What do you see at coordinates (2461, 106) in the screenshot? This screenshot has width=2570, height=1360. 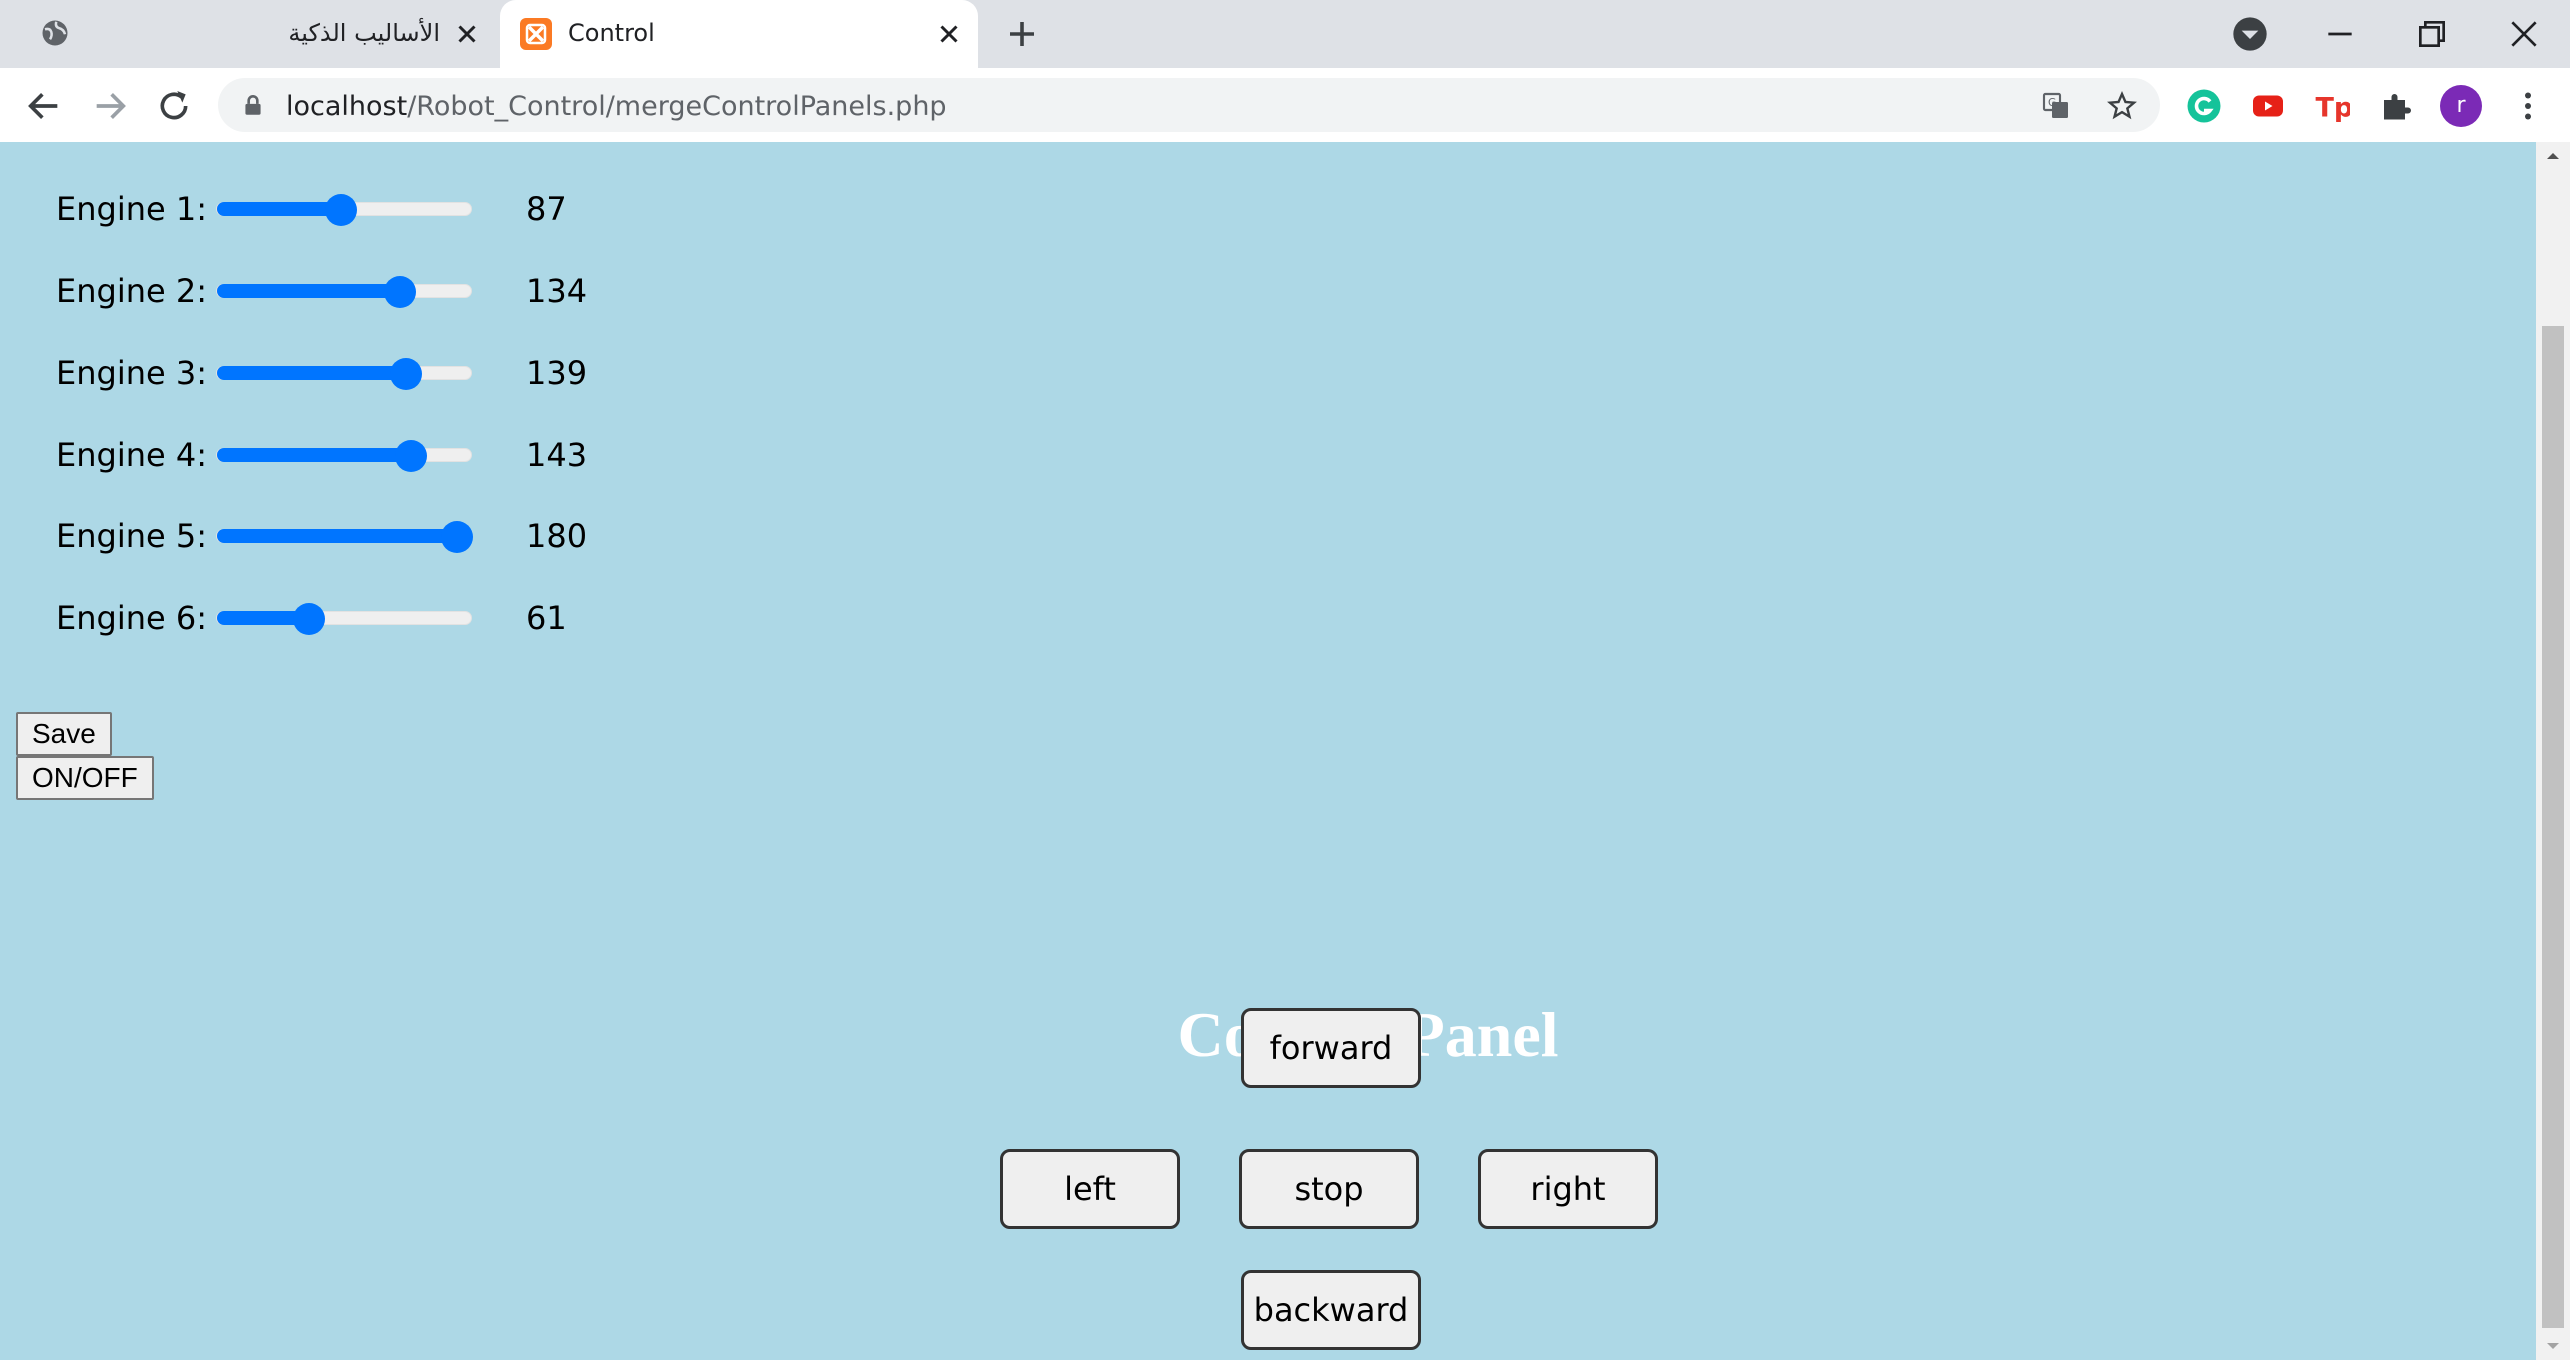 I see `profile-avatar: r` at bounding box center [2461, 106].